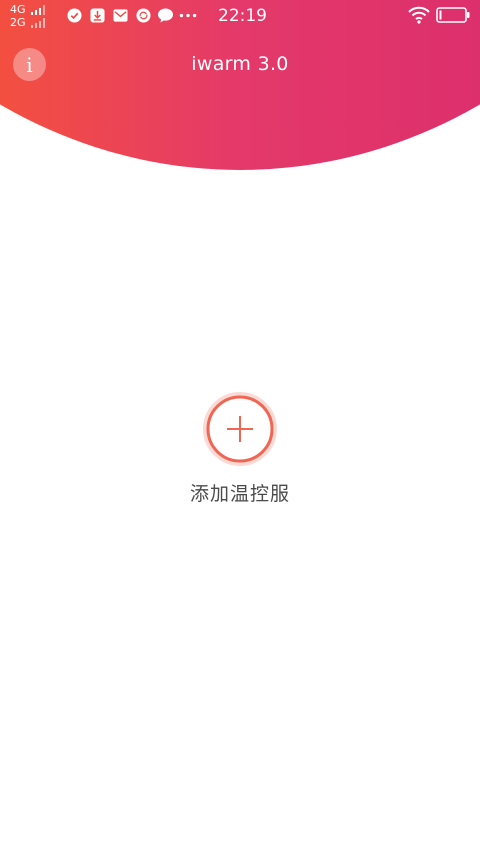 The image size is (480, 853). I want to click on sync-icon, so click(143, 15).